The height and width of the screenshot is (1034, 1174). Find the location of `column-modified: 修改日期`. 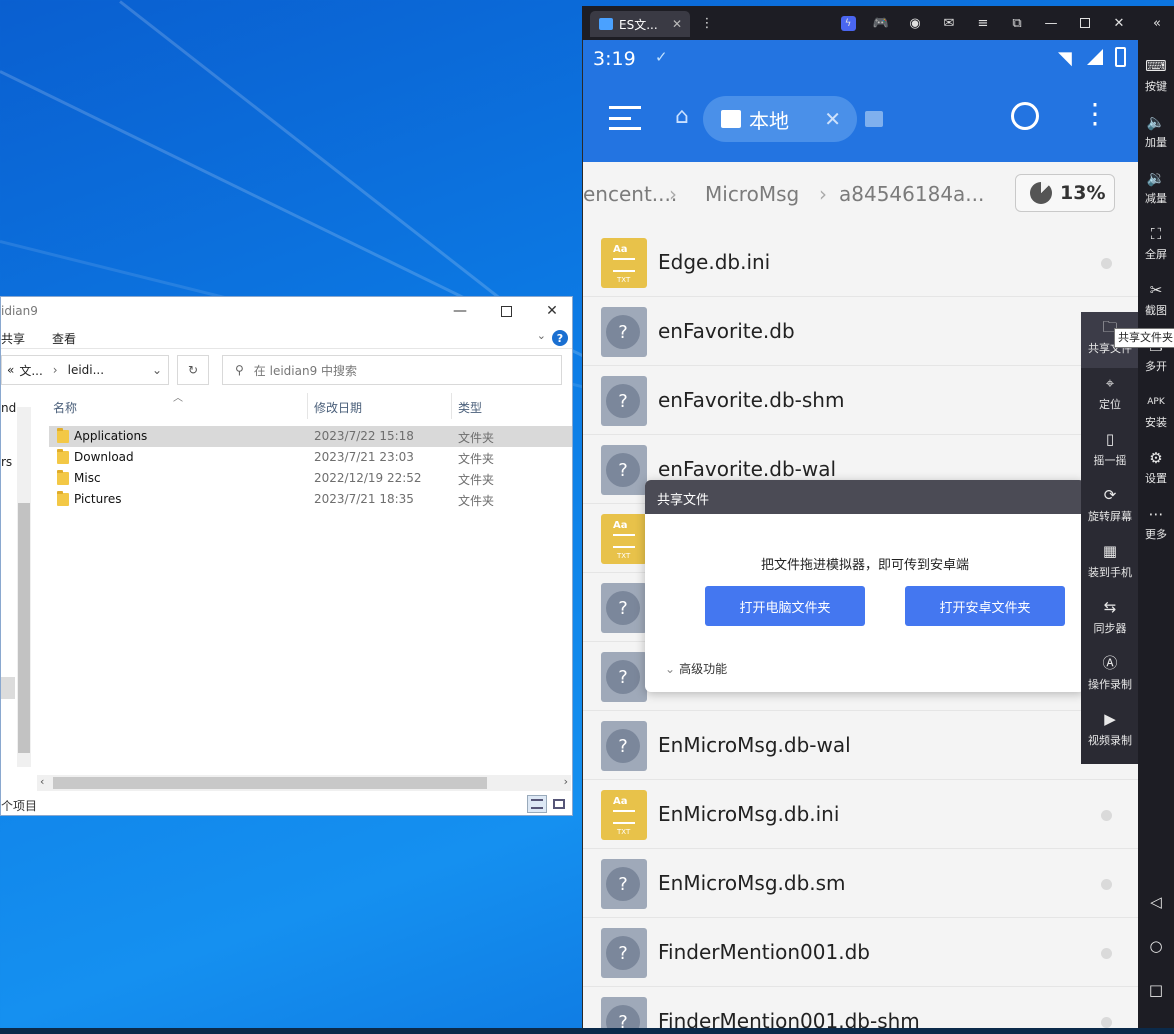

column-modified: 修改日期 is located at coordinates (338, 407).